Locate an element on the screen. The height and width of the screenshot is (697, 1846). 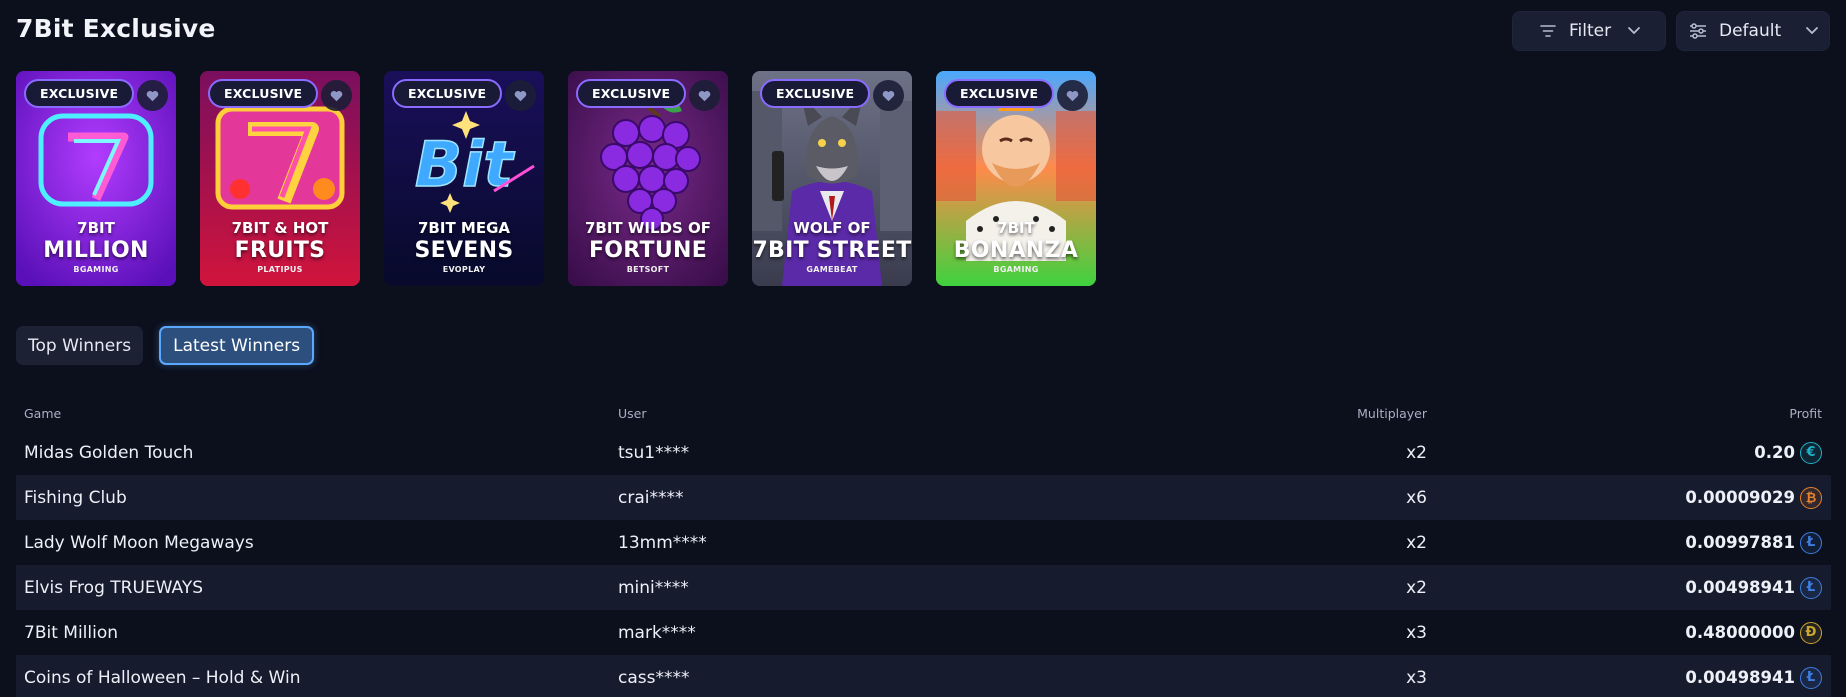
row-game: Elvis Frog TRUEWAYS is located at coordinates (313, 588).